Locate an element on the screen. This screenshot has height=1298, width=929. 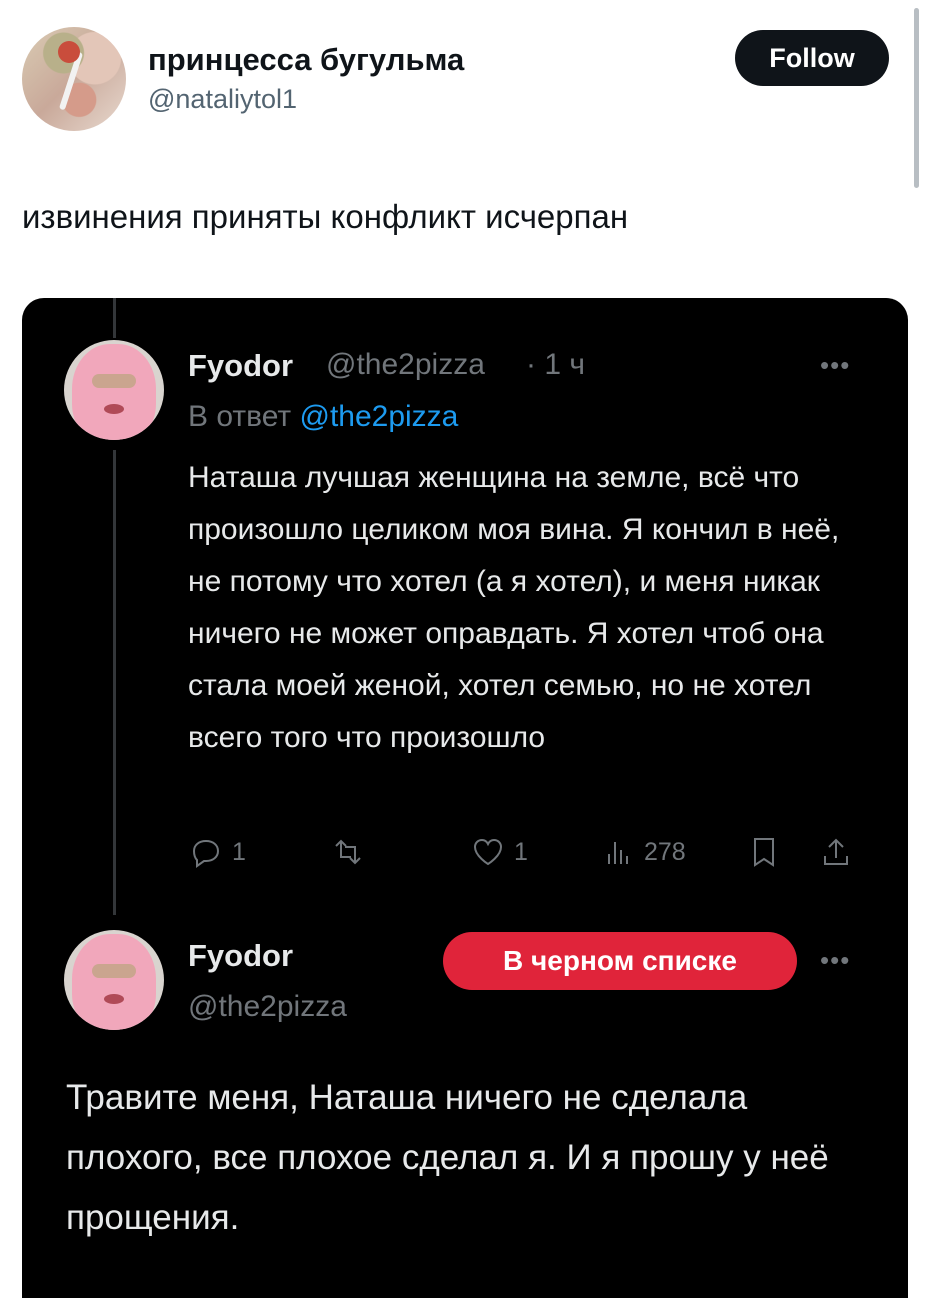
reply-action: 1 is located at coordinates (217, 852).